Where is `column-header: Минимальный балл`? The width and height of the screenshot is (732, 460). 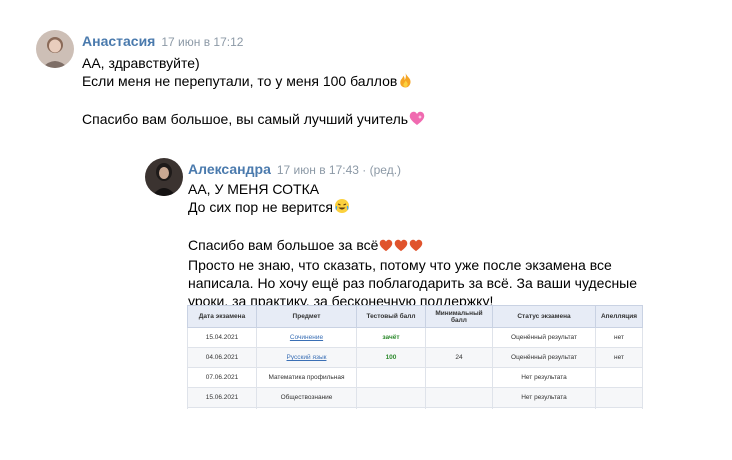
column-header: Минимальный балл is located at coordinates (459, 316).